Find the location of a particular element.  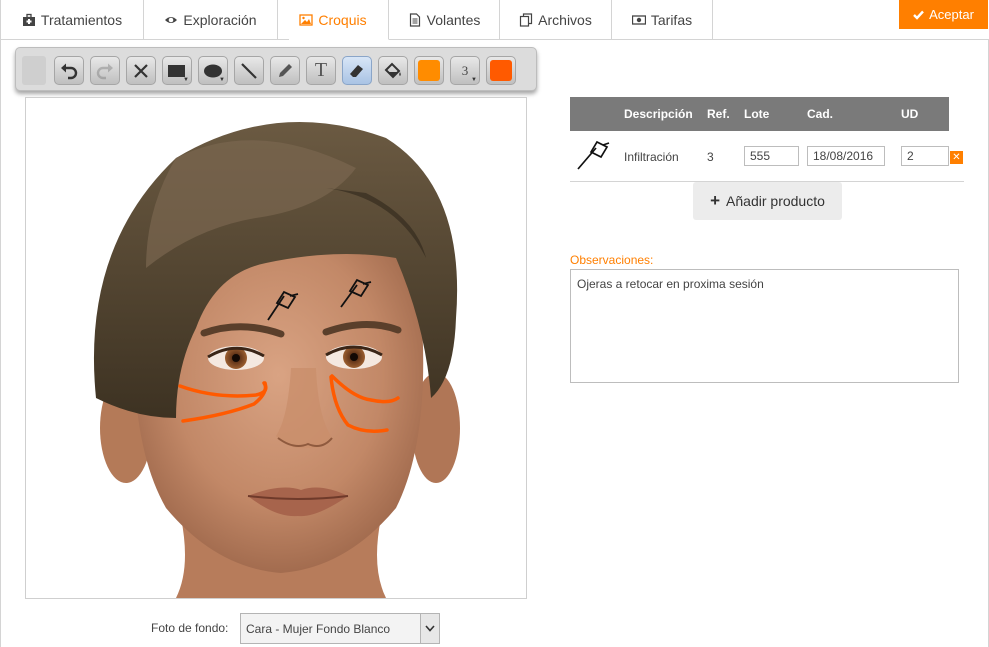

stroke-color-button is located at coordinates (501, 70).